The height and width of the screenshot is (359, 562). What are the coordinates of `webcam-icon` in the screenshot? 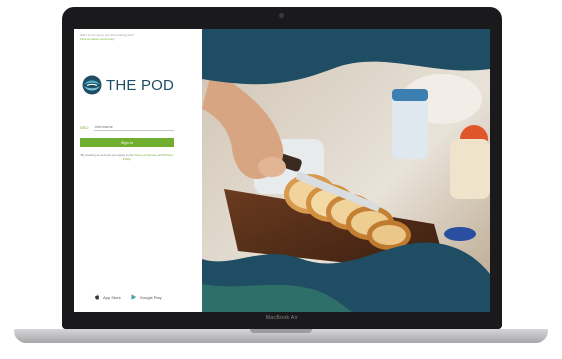 It's located at (281, 15).